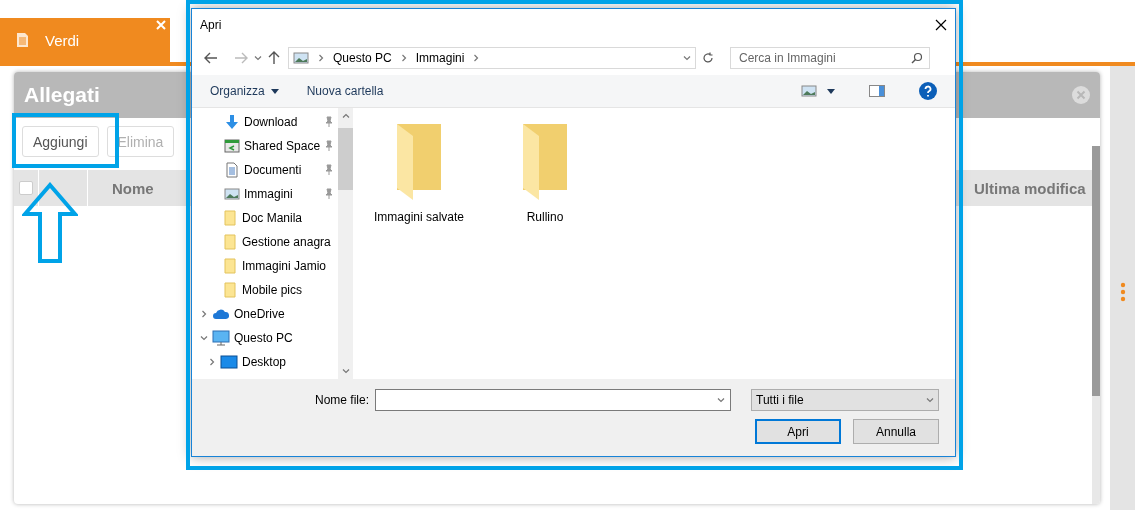  I want to click on dialog-button: Annulla, so click(896, 431).